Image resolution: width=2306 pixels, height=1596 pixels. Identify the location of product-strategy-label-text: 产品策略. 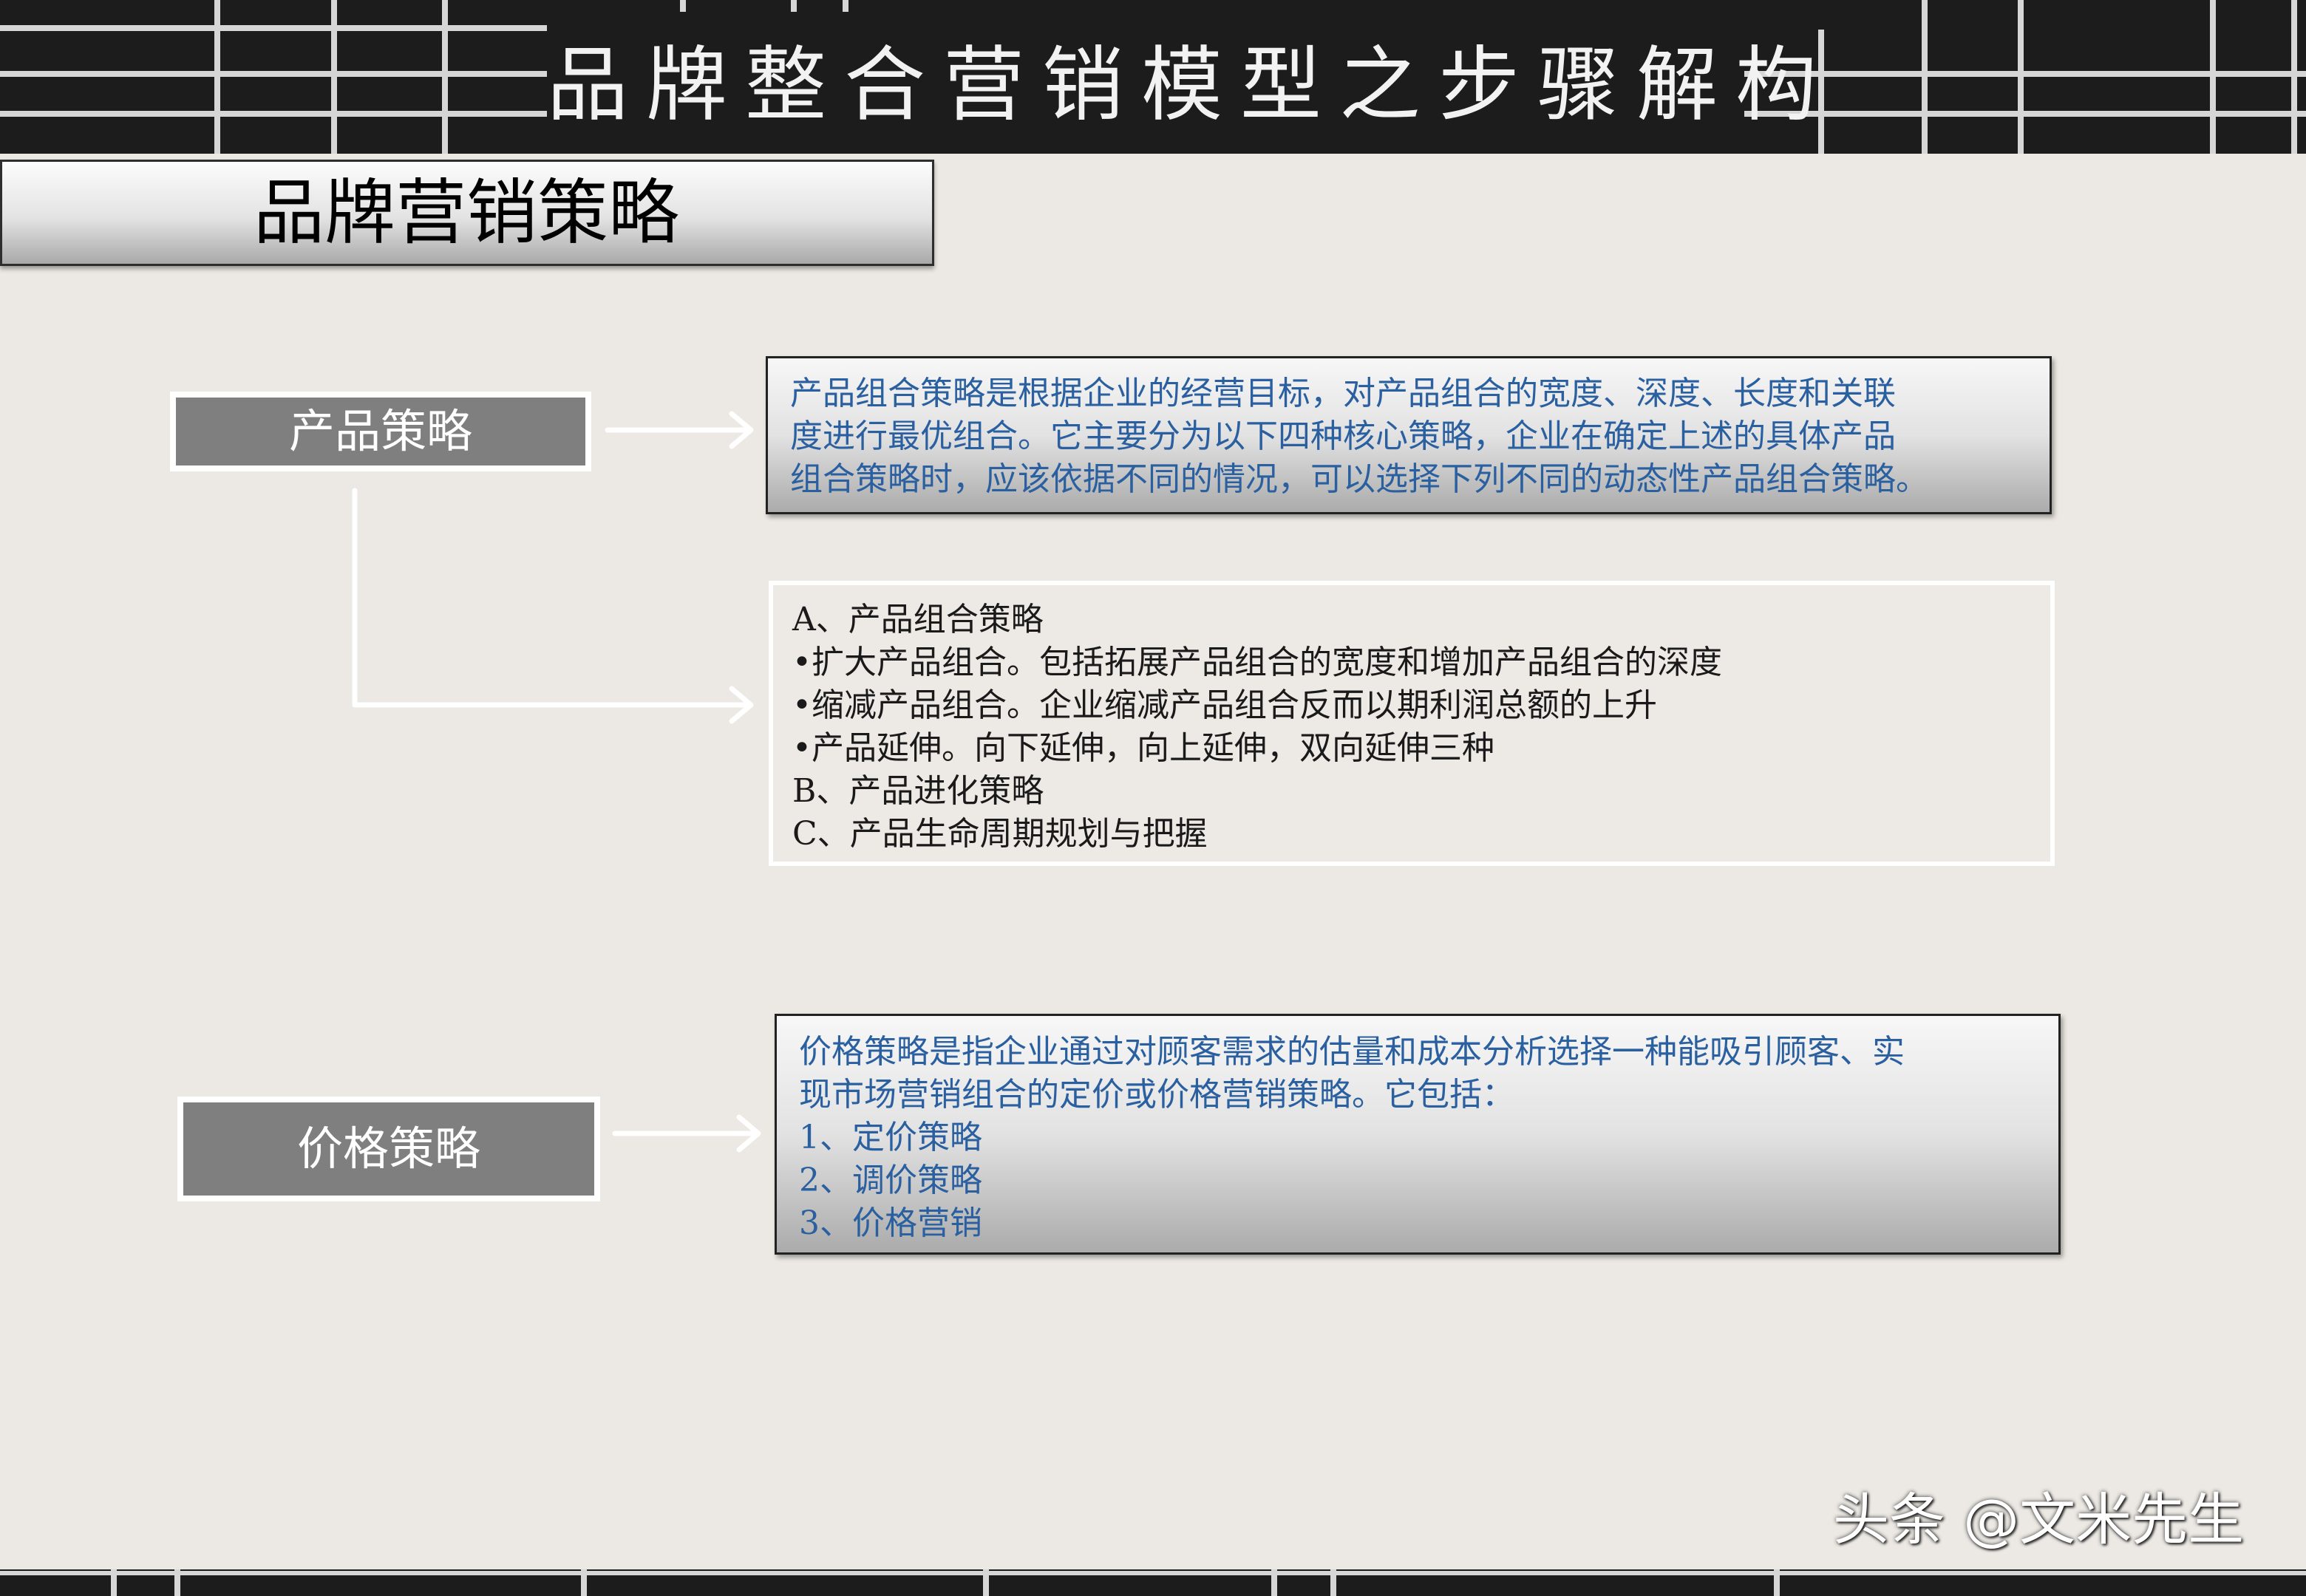
(380, 431).